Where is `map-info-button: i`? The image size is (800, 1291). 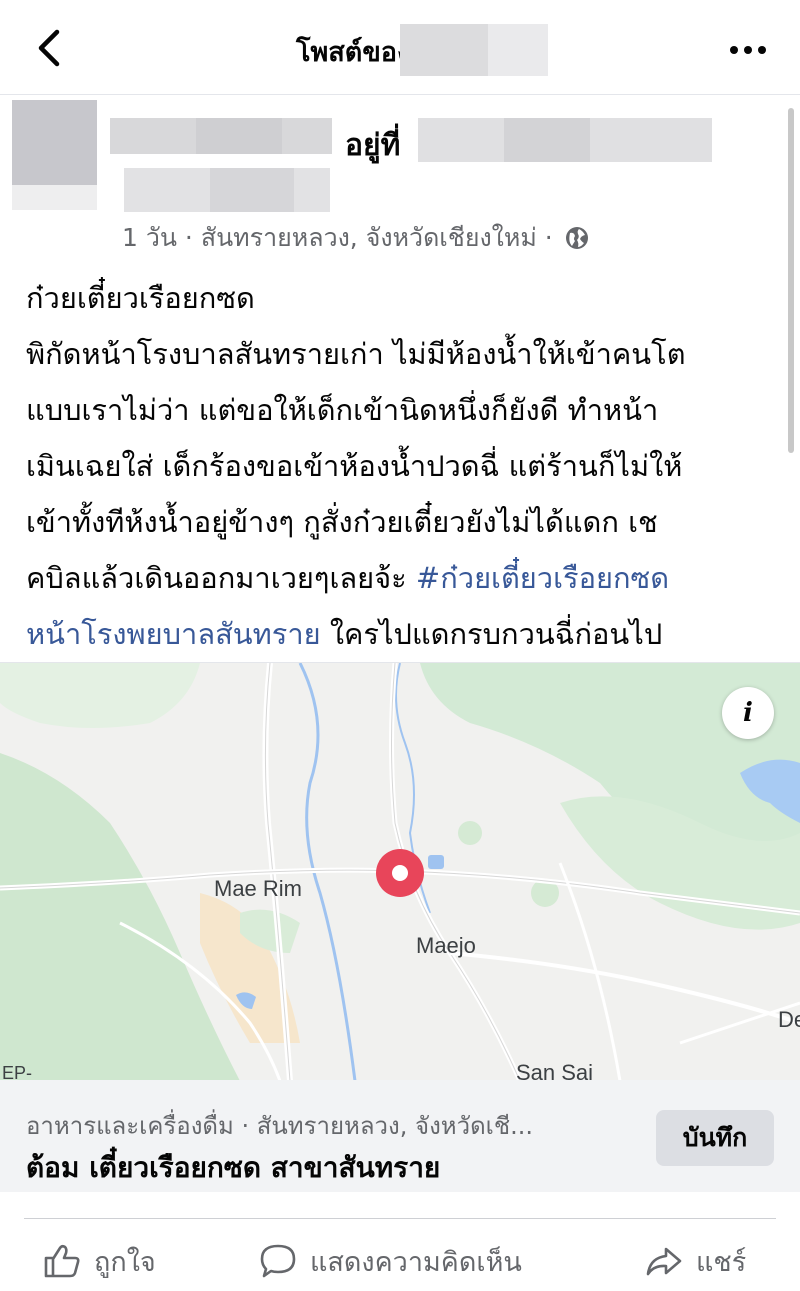 map-info-button: i is located at coordinates (748, 713).